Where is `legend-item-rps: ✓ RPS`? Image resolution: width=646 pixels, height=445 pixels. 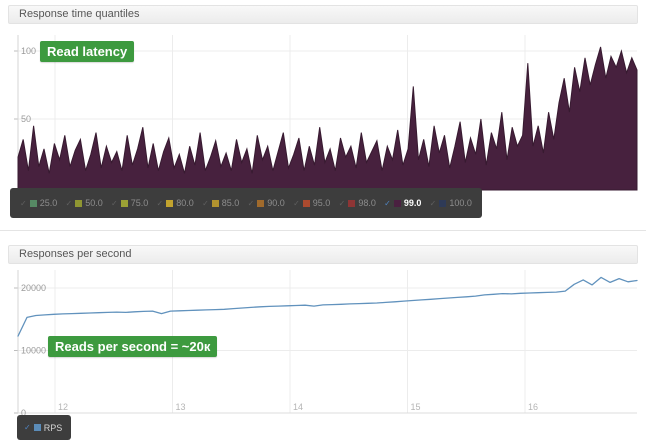
legend-item-rps: ✓ RPS is located at coordinates (43, 428).